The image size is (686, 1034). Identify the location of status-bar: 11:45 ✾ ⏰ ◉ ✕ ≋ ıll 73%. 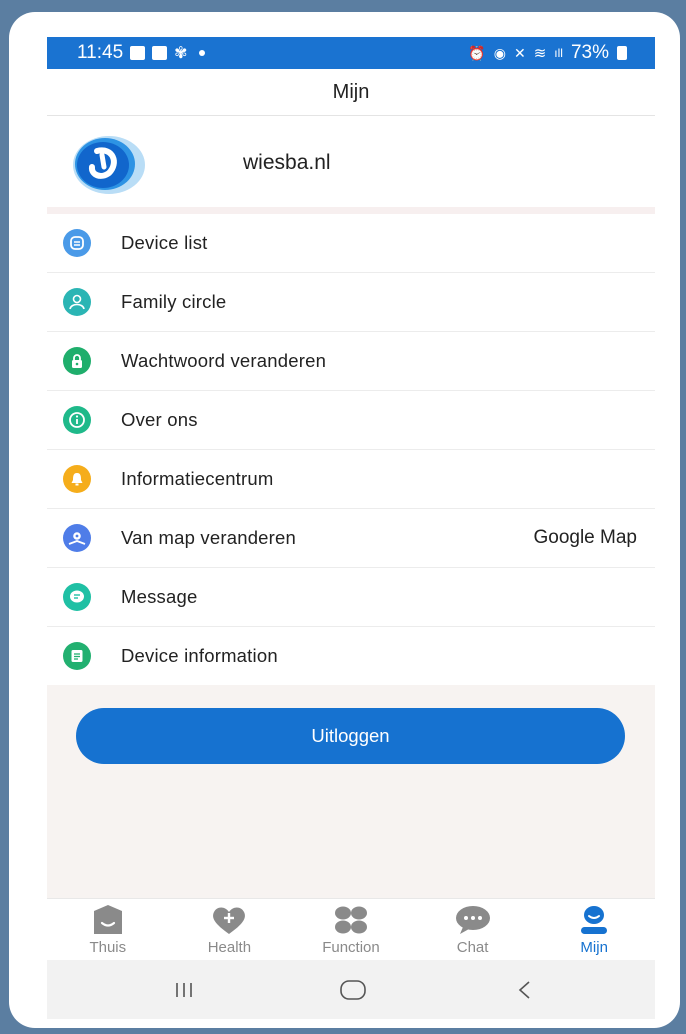
(351, 53).